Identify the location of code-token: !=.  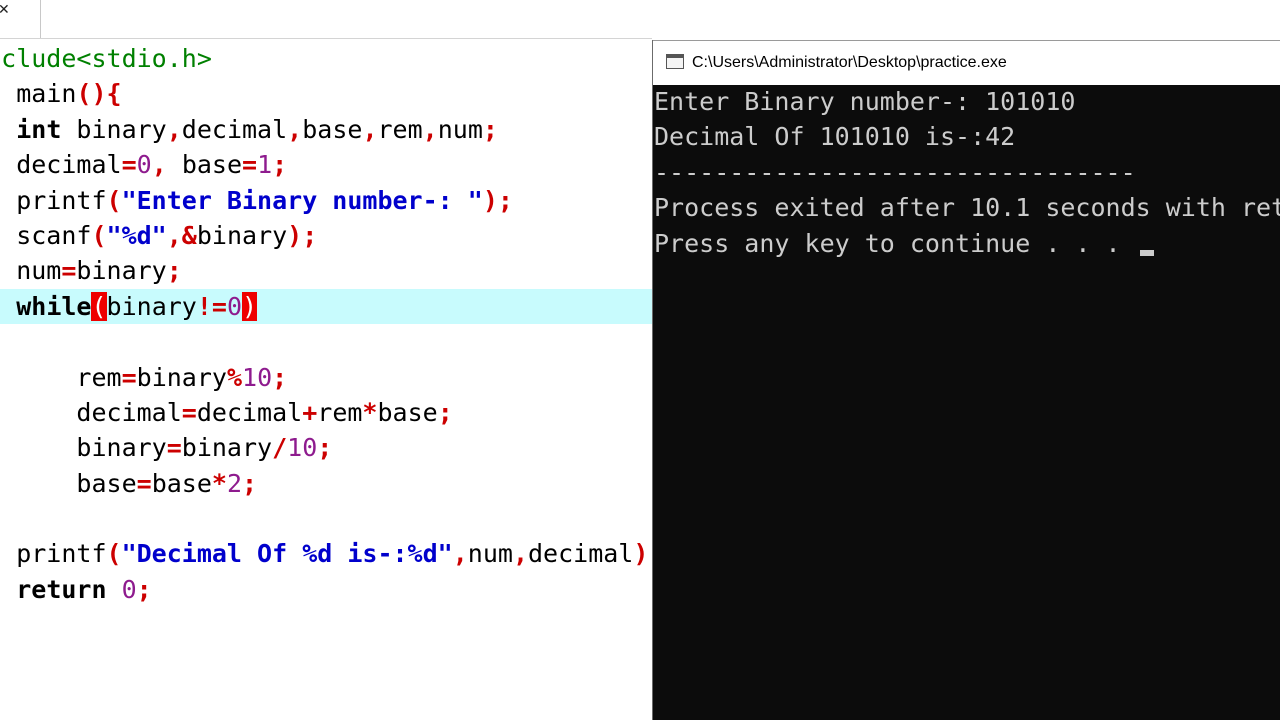
(211, 306).